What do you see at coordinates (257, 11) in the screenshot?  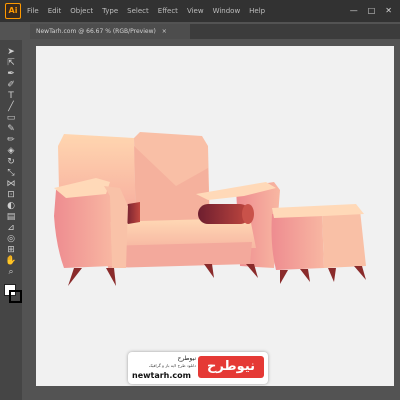 I see `menu-help: Help` at bounding box center [257, 11].